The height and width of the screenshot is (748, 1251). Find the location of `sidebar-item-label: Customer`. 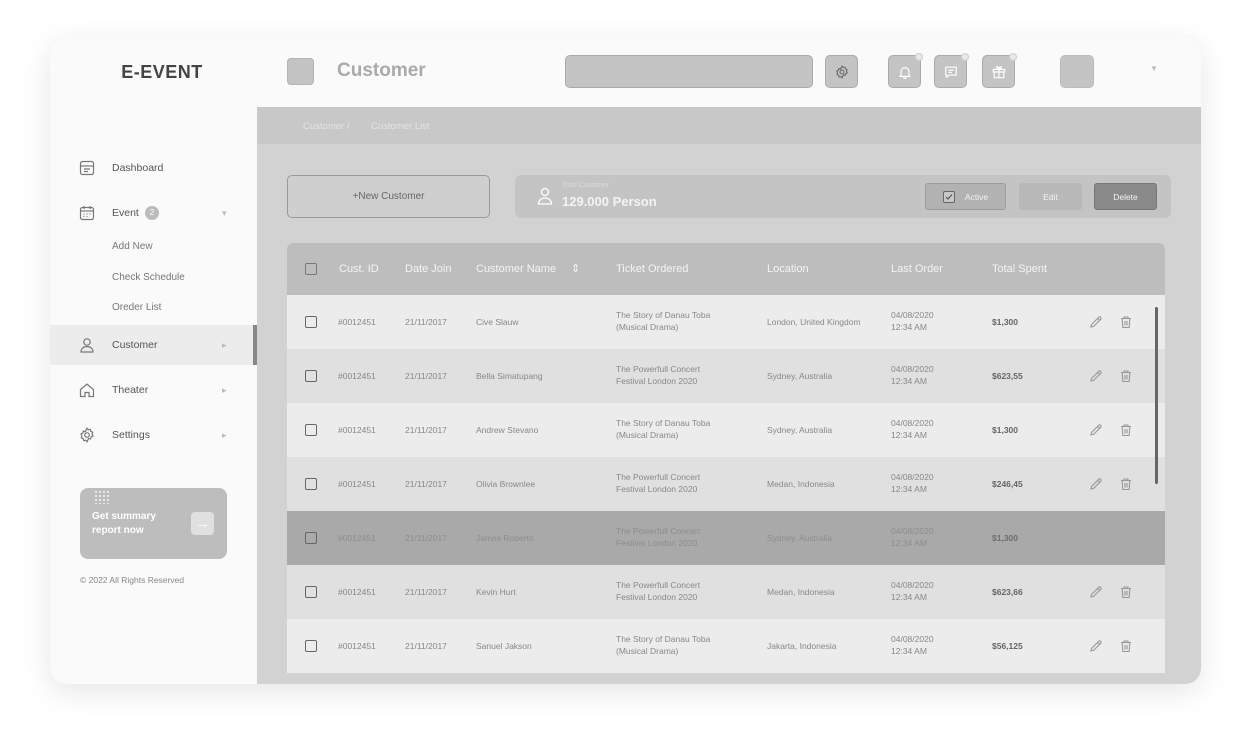

sidebar-item-label: Customer is located at coordinates (135, 345).